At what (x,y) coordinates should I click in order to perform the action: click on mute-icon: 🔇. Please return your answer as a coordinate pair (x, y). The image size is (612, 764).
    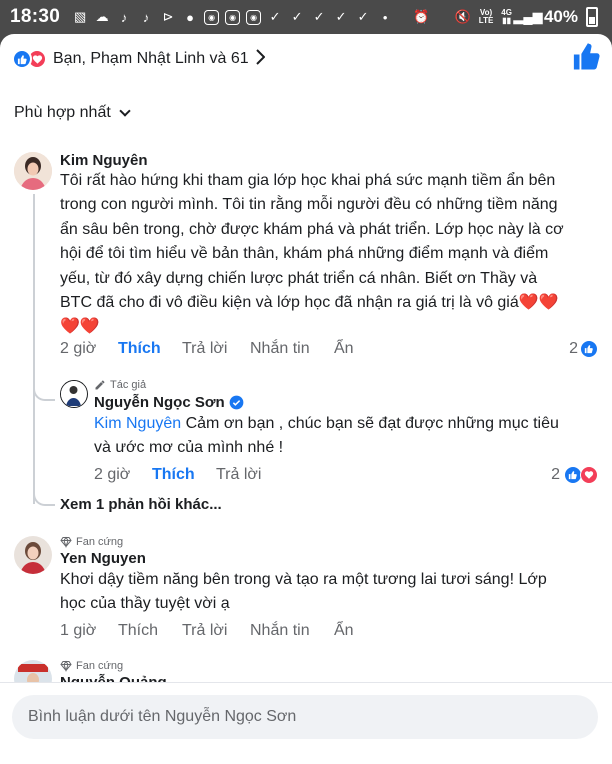
    Looking at the image, I should click on (462, 16).